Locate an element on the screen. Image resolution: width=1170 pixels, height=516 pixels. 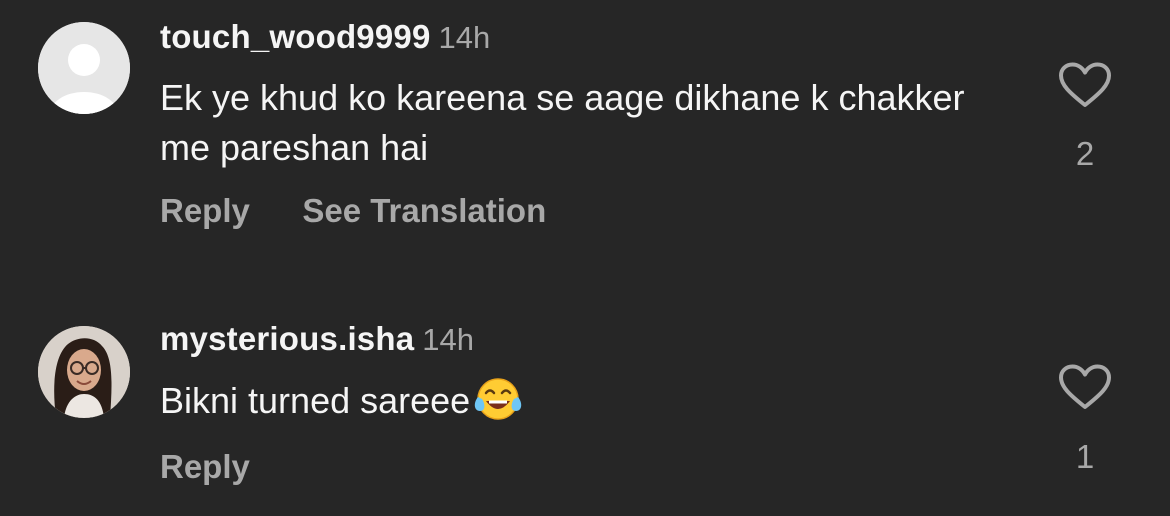
like-count: 2 is located at coordinates (1085, 153).